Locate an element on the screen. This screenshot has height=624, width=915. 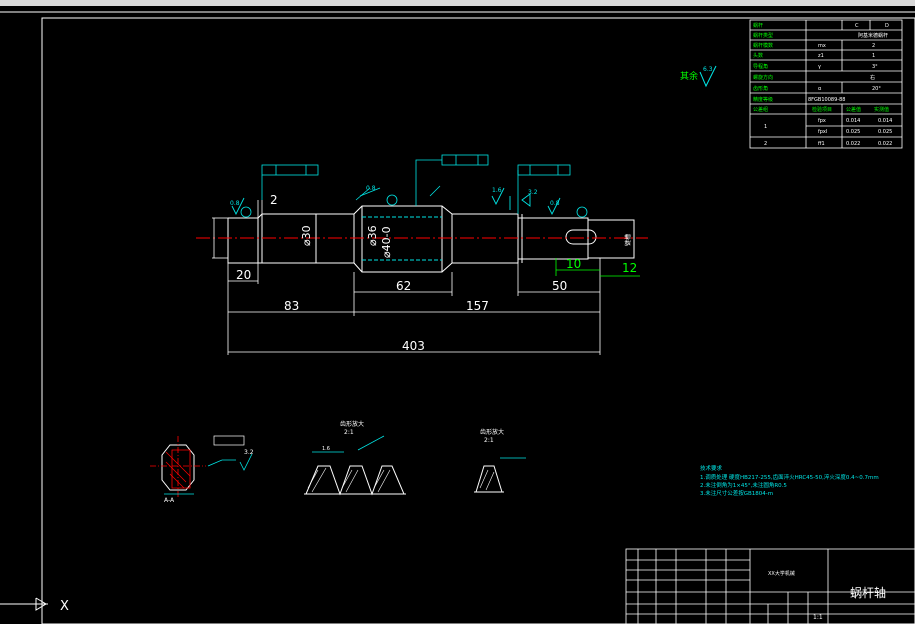
param-r0c2: C is located at coordinates (857, 26).